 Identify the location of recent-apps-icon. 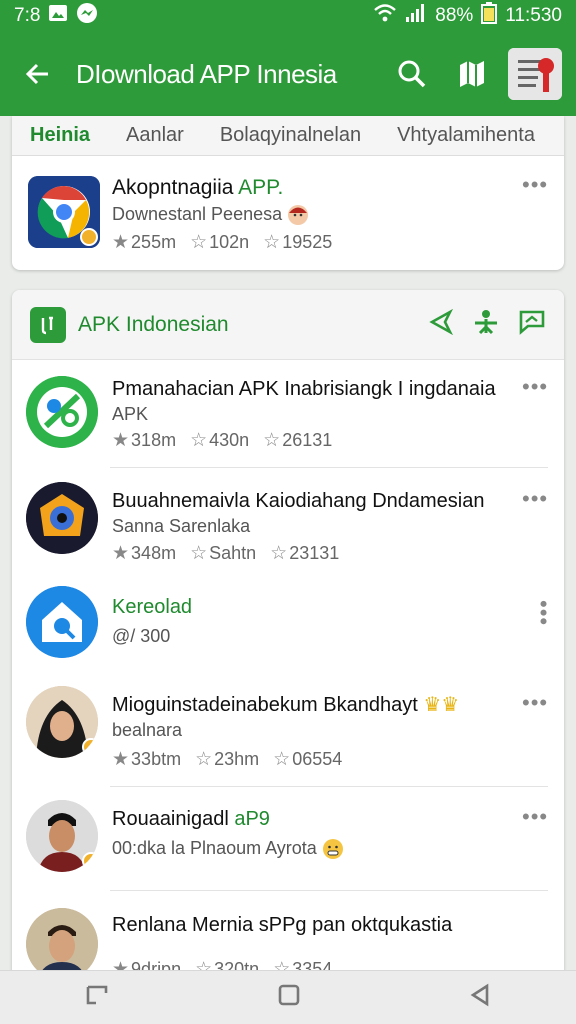
(96, 995).